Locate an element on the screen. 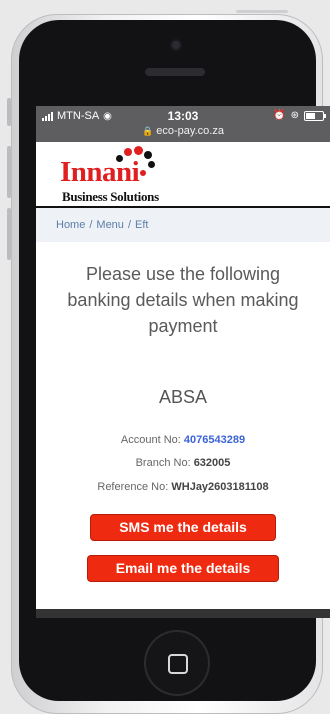 The width and height of the screenshot is (330, 714). breadcrumb-eft: Eft is located at coordinates (142, 225).